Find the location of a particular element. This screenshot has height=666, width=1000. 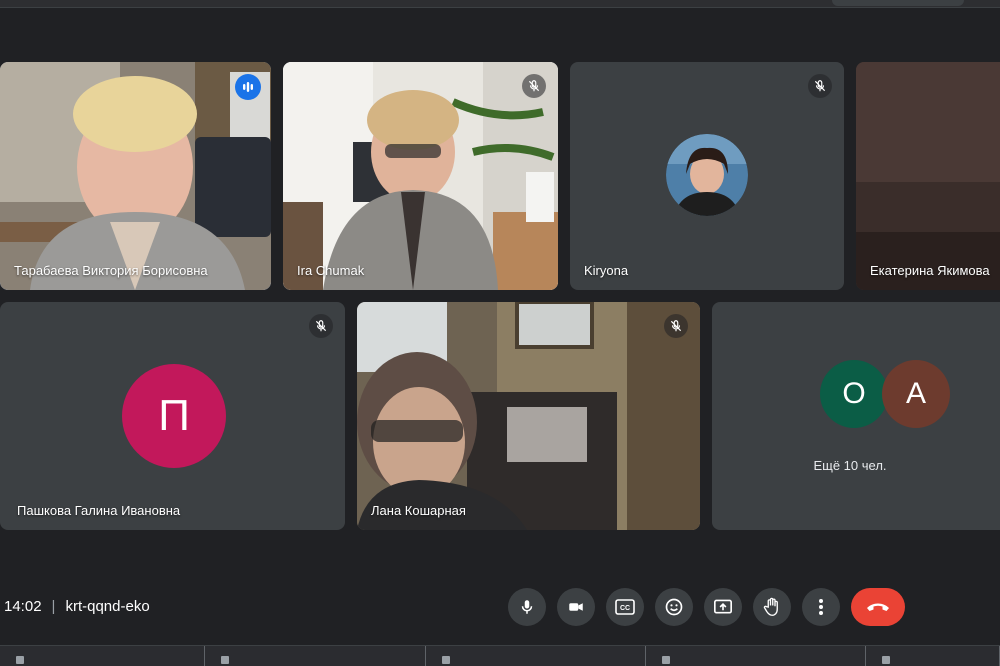

others-tile: О А Ещё 10 чел. is located at coordinates (856, 416).